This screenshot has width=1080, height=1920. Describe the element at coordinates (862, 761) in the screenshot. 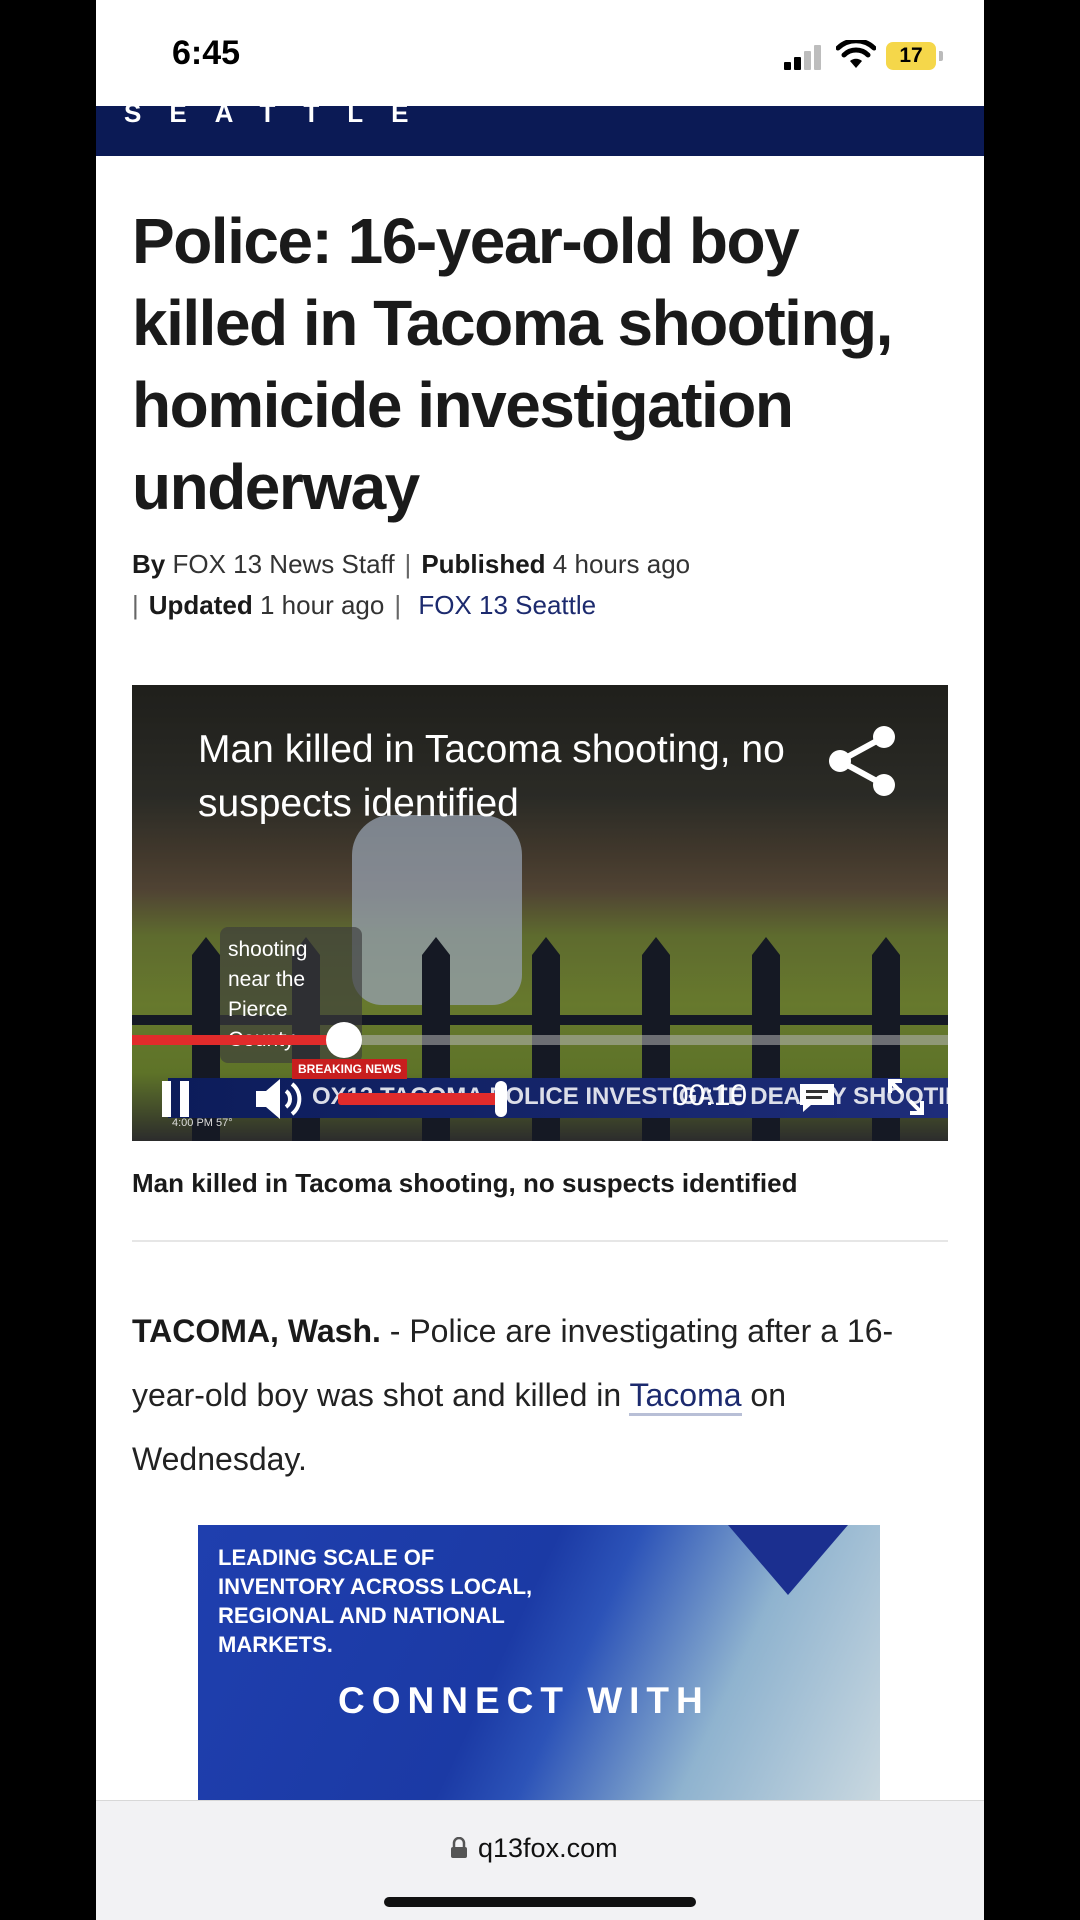

I see `share-icon` at that location.